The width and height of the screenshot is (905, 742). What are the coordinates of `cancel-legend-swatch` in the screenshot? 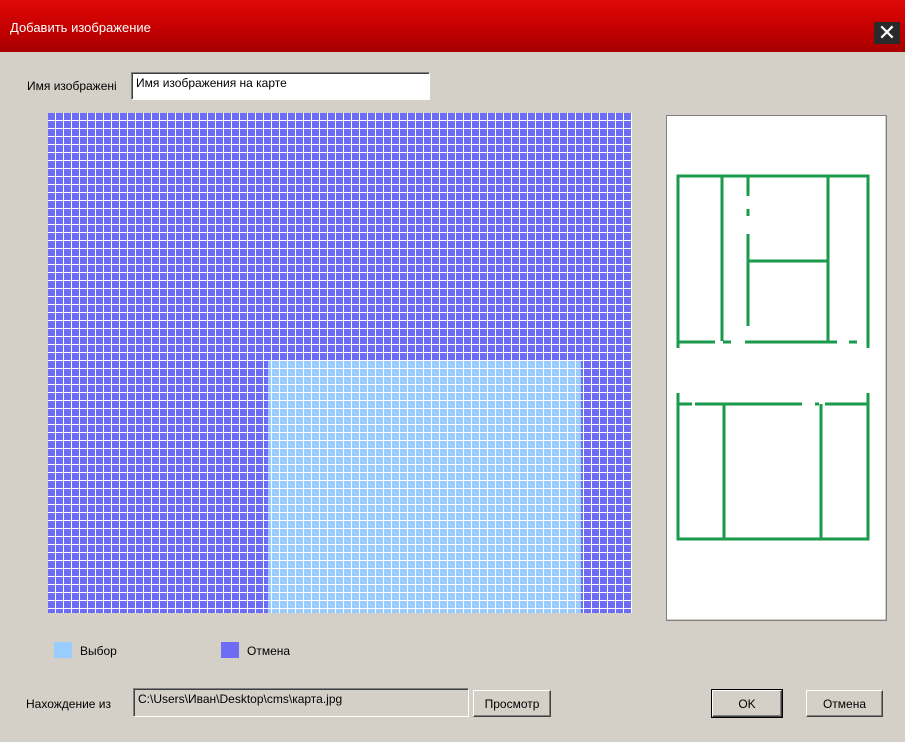 It's located at (230, 650).